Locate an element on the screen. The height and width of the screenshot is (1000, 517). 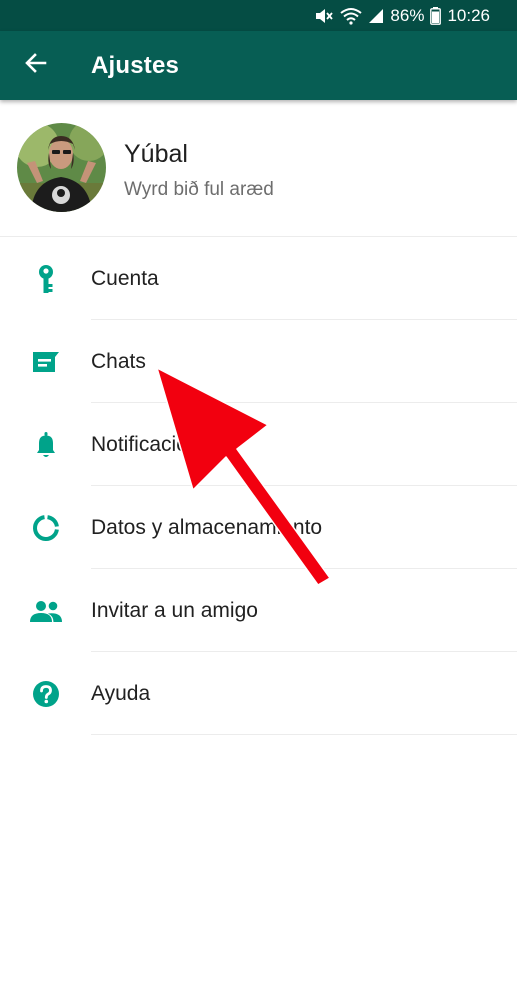
profile-name: Yúbal is located at coordinates (156, 154).